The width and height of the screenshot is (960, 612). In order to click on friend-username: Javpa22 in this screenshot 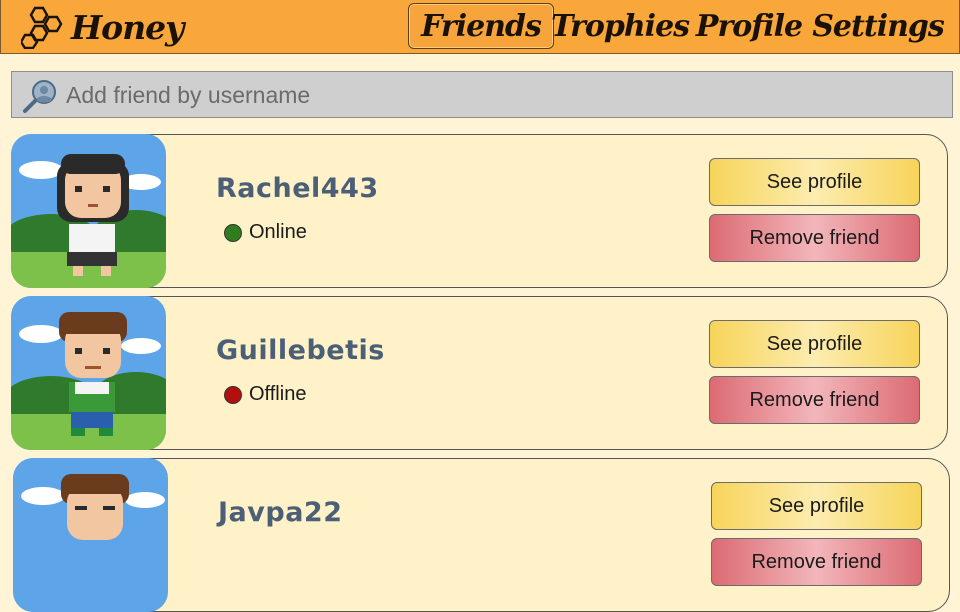, I will do `click(280, 512)`.